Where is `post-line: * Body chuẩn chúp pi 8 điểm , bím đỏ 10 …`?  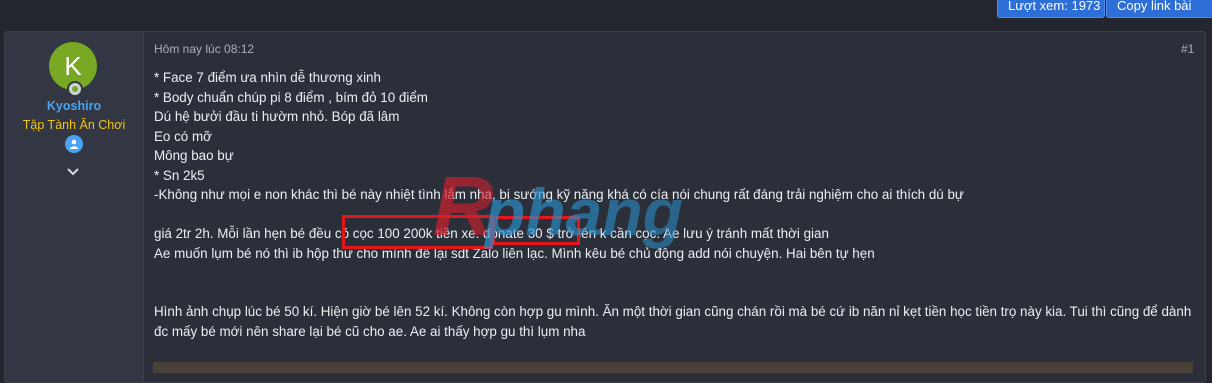
post-line: * Body chuẩn chúp pi 8 điểm , bím đỏ 10 … is located at coordinates (291, 97).